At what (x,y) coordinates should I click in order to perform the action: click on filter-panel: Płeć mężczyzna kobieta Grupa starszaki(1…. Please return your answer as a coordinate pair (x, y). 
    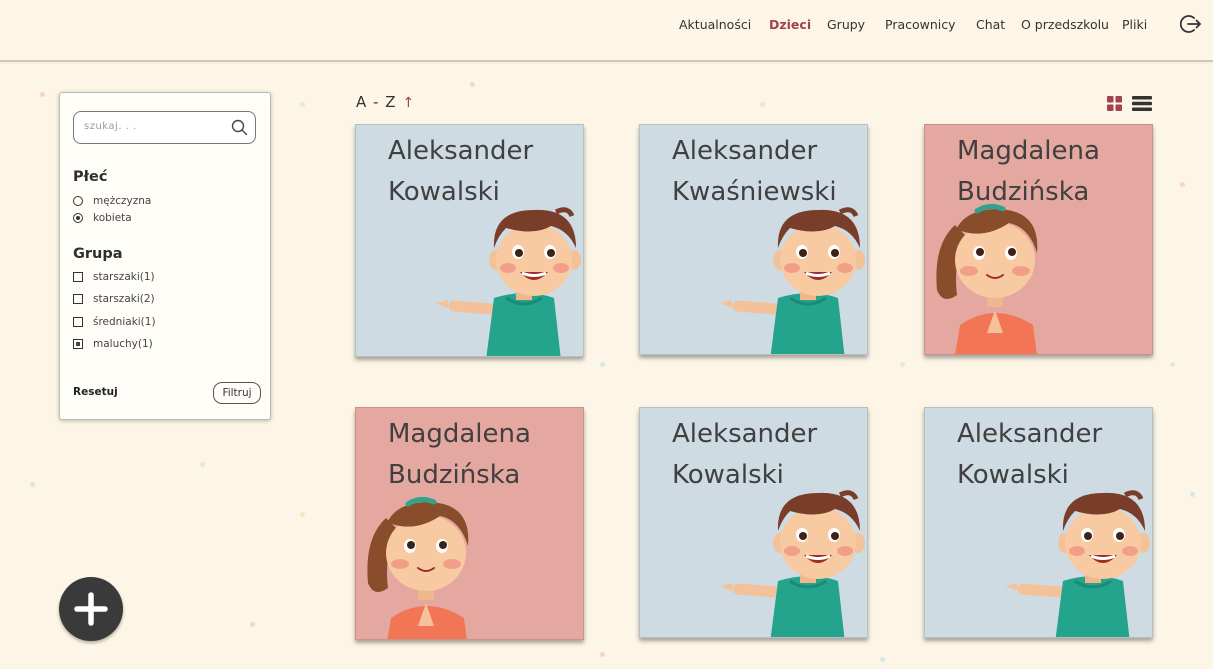
    Looking at the image, I should click on (165, 256).